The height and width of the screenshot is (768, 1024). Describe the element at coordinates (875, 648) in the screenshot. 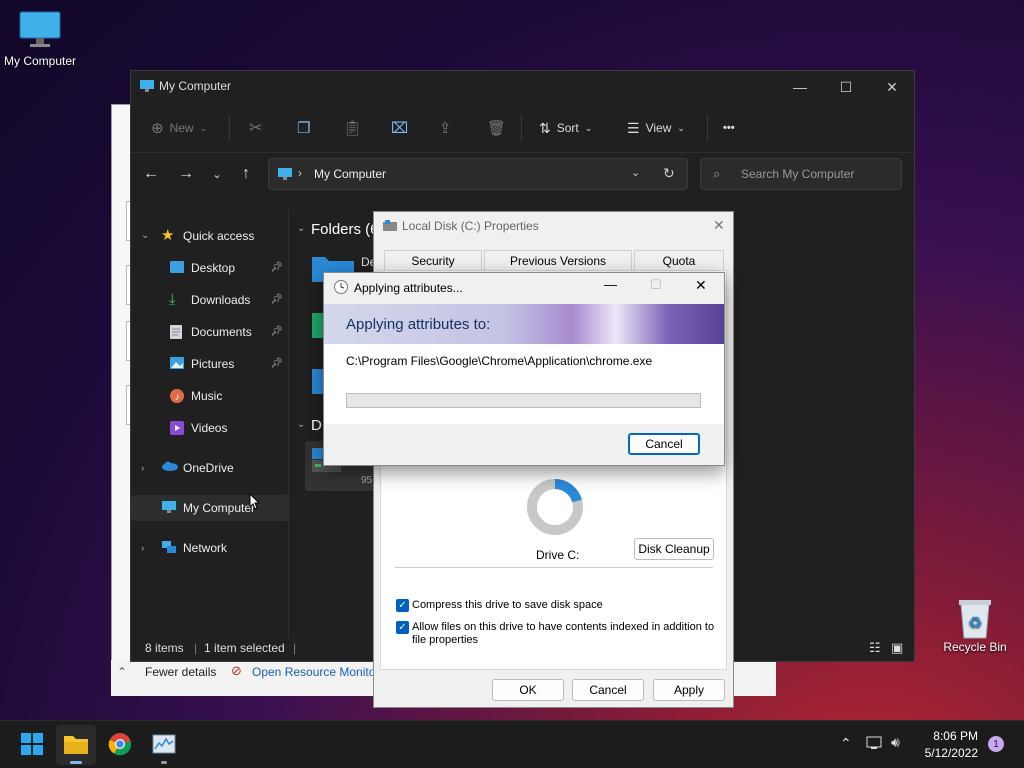

I see `details-view-icon: ☷` at that location.